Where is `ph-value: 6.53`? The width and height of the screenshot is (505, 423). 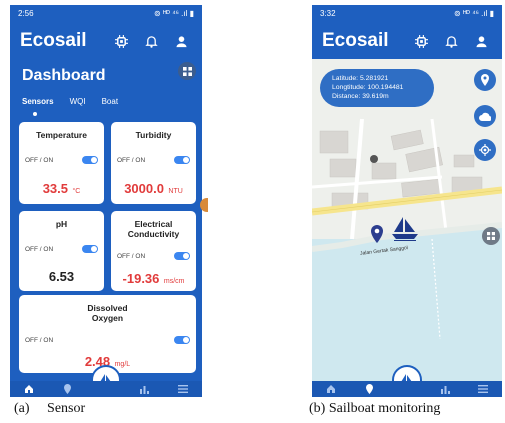
ph-value: 6.53 is located at coordinates (61, 276).